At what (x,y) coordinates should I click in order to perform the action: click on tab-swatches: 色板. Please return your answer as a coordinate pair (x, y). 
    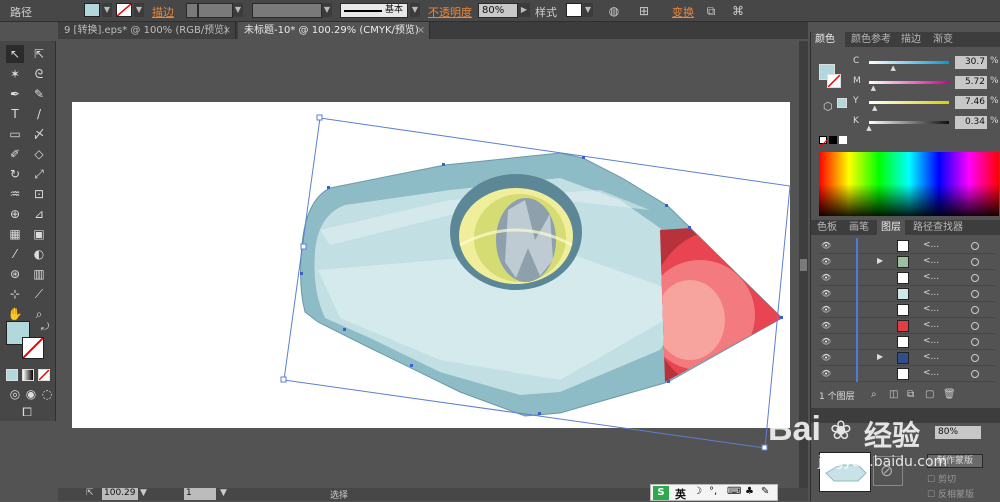
    Looking at the image, I should click on (827, 227).